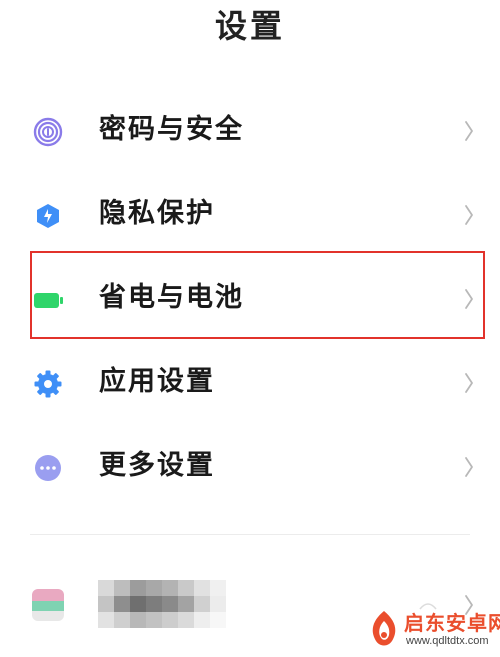  What do you see at coordinates (162, 604) in the screenshot?
I see `pixelated-text` at bounding box center [162, 604].